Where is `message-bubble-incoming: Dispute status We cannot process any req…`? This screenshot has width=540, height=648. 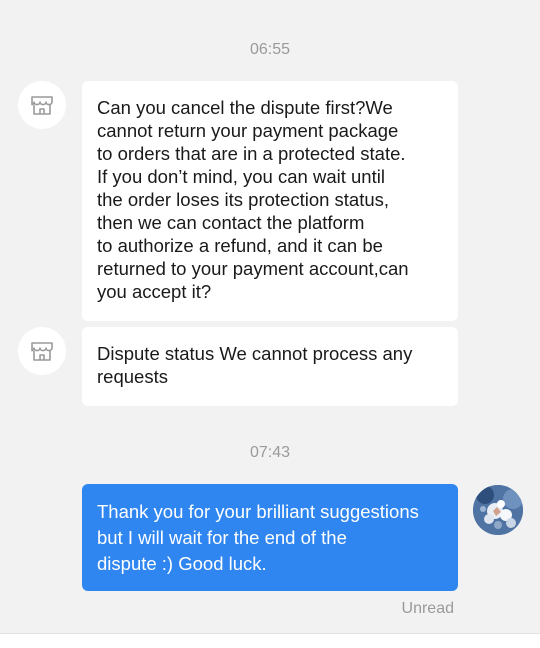 message-bubble-incoming: Dispute status We cannot process any req… is located at coordinates (270, 366).